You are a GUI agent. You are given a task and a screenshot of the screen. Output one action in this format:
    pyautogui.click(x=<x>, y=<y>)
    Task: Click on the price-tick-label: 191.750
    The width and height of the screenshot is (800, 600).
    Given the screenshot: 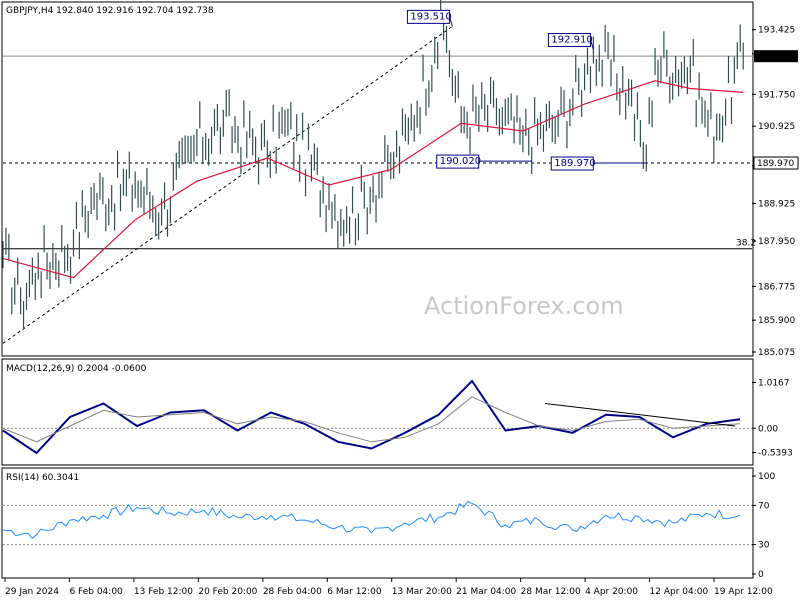 What is the action you would take?
    pyautogui.click(x=776, y=95)
    